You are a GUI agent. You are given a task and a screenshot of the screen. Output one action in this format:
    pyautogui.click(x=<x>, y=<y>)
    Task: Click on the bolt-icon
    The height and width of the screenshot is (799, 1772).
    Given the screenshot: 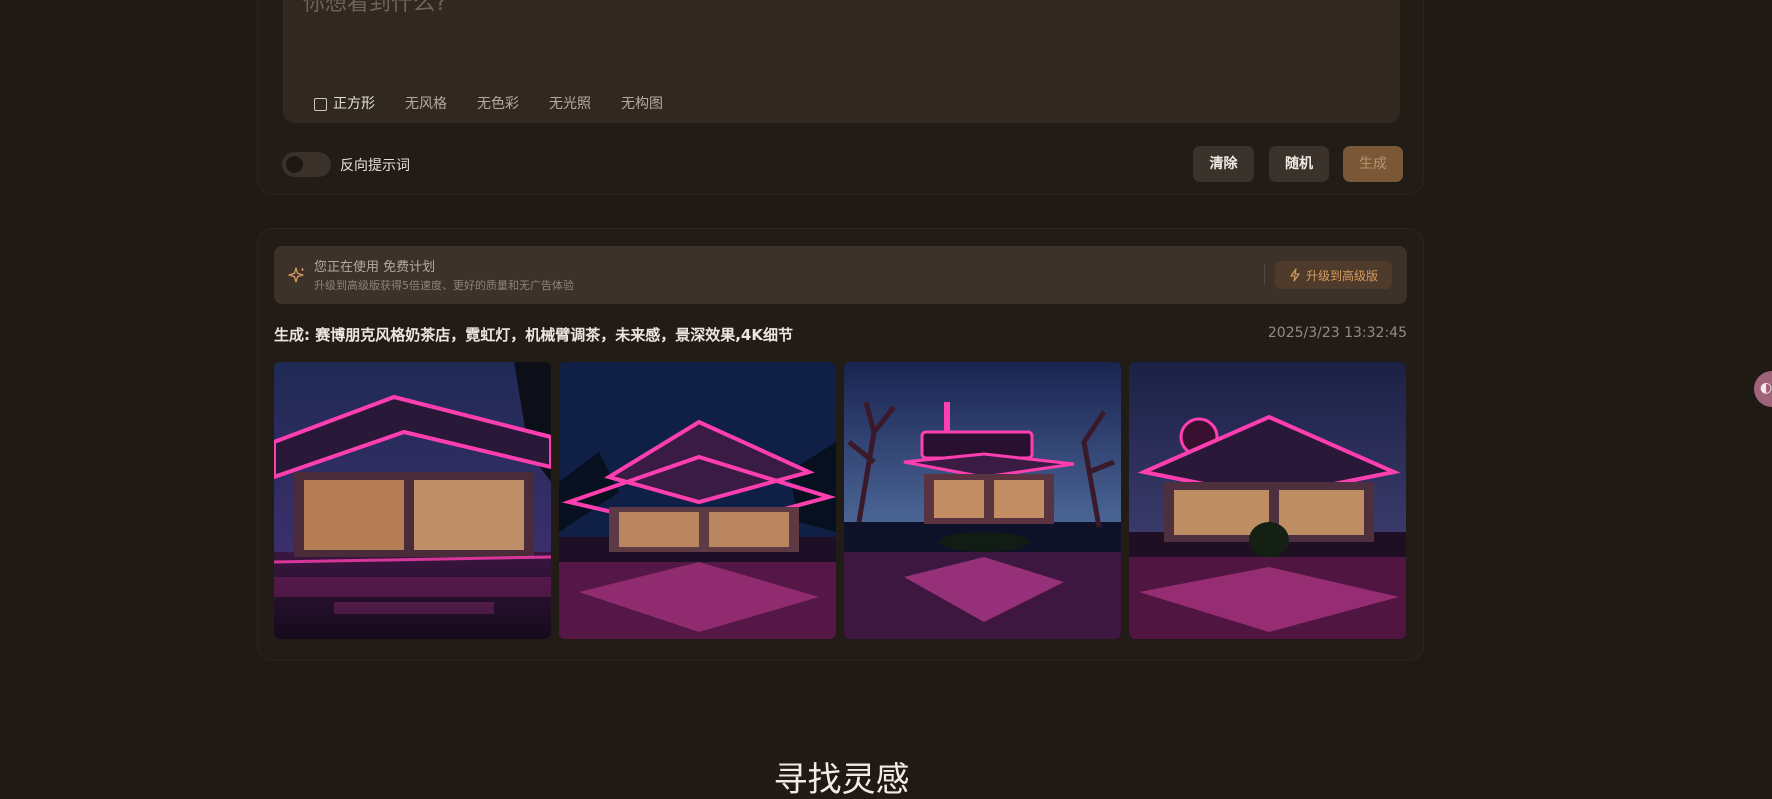 What is the action you would take?
    pyautogui.click(x=1295, y=275)
    